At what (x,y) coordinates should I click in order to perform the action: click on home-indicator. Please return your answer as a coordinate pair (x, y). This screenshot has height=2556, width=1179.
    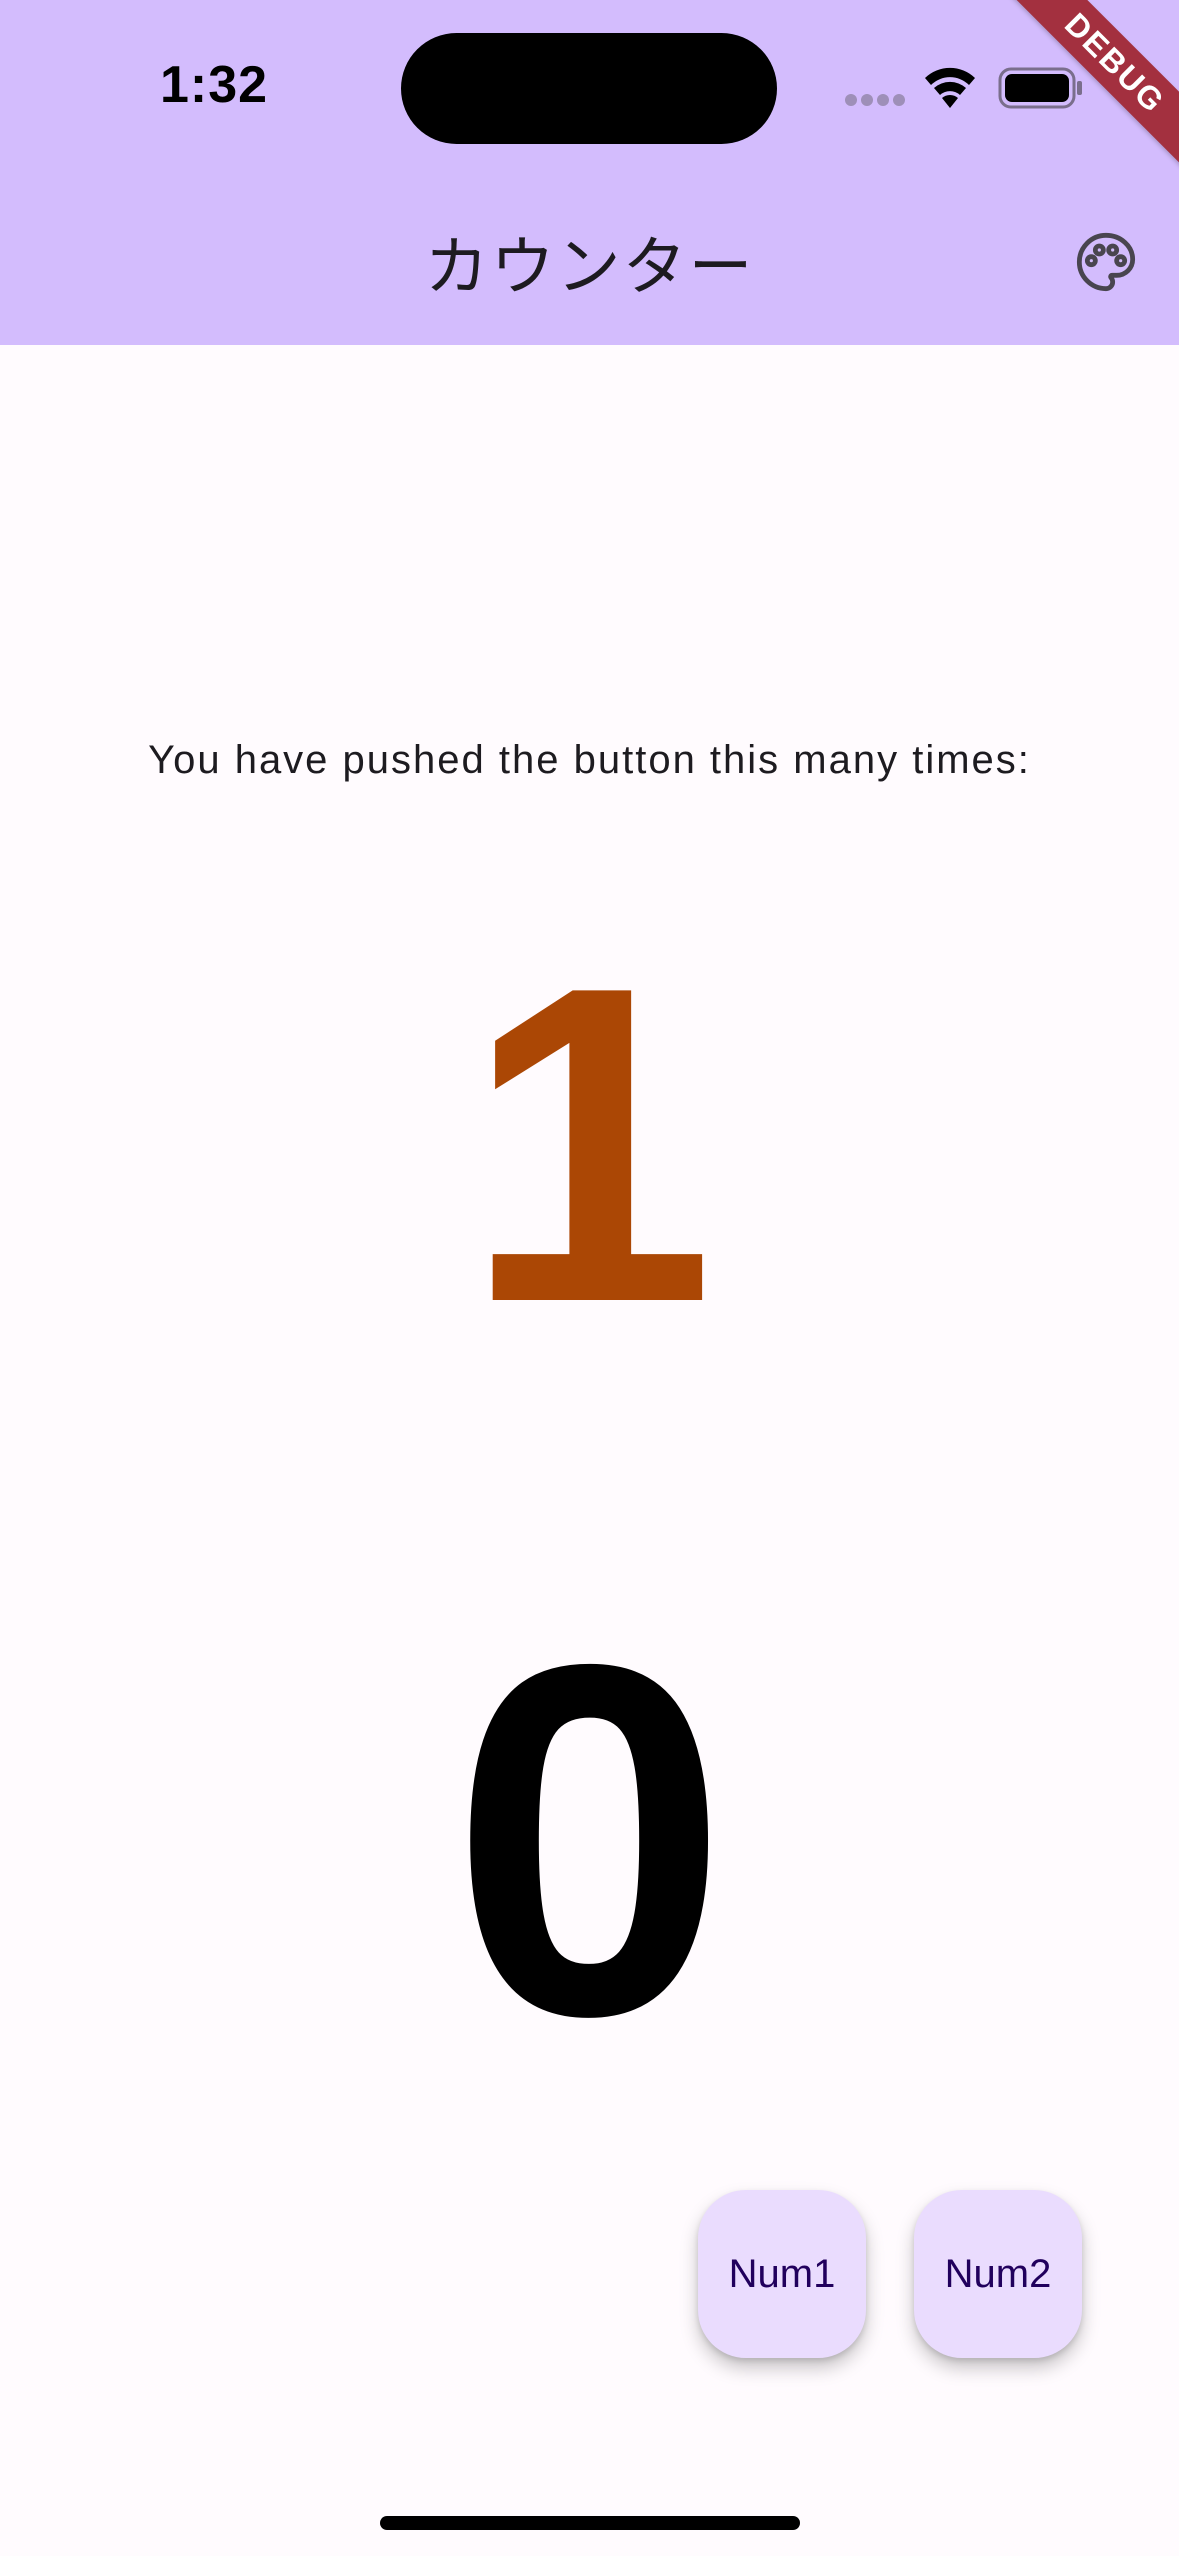
    Looking at the image, I should click on (590, 2523).